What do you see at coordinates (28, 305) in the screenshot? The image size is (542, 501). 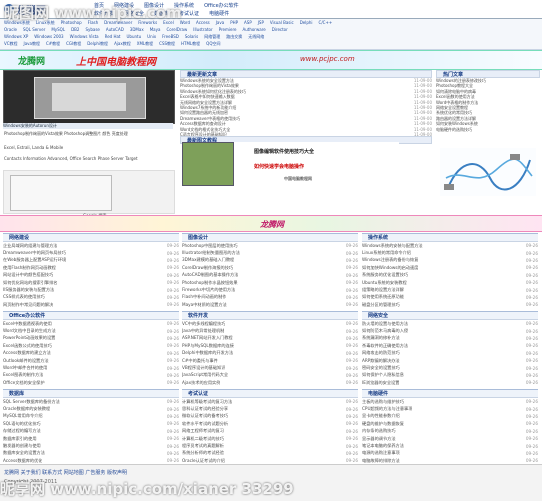 I see `category-item-title: 网页制作中常见问题的解决` at bounding box center [28, 305].